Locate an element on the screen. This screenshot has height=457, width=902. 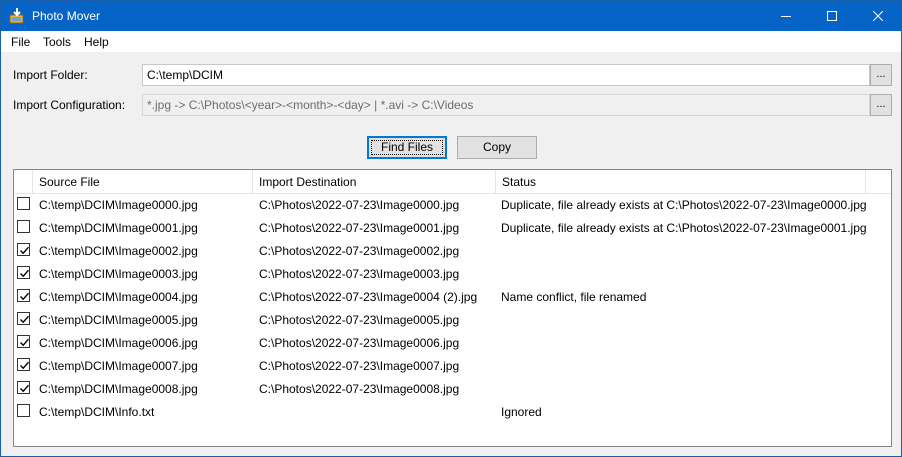
cell-source-file: C:\temp\DCIM\Image0008.jpg is located at coordinates (118, 389).